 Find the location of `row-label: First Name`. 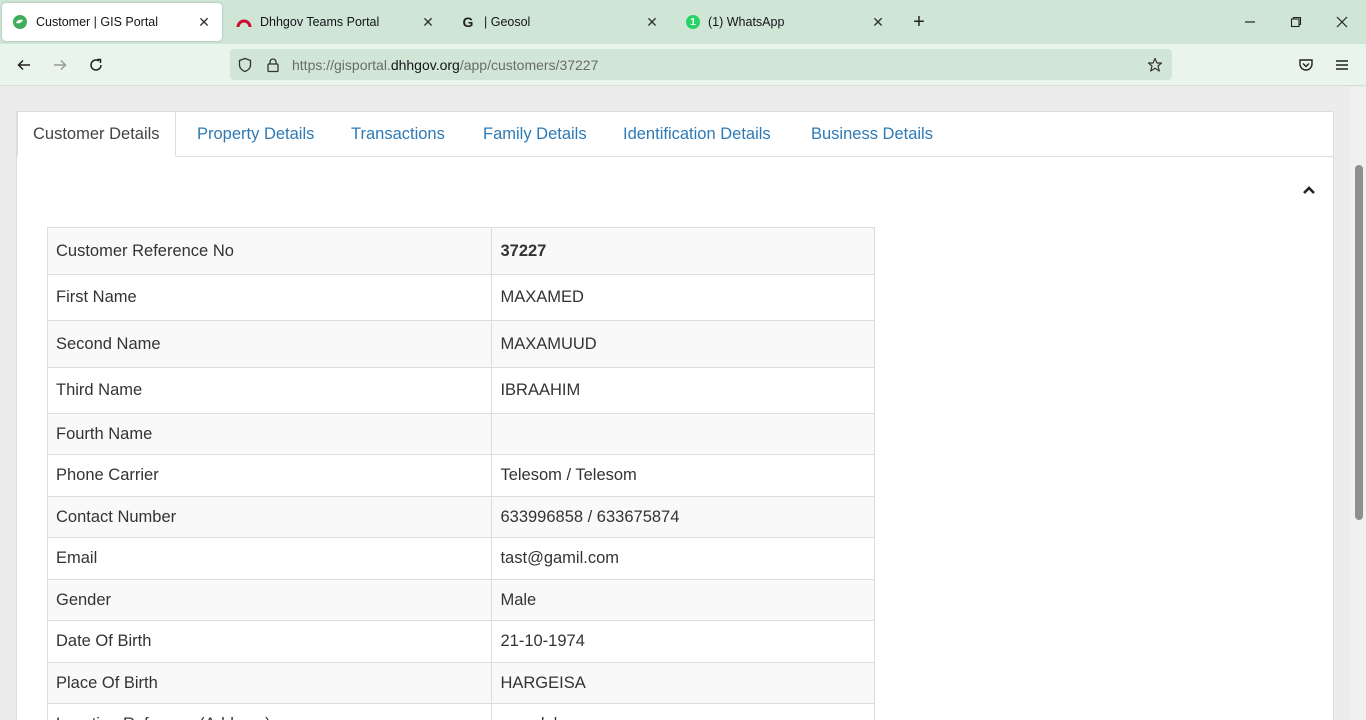

row-label: First Name is located at coordinates (269, 297).